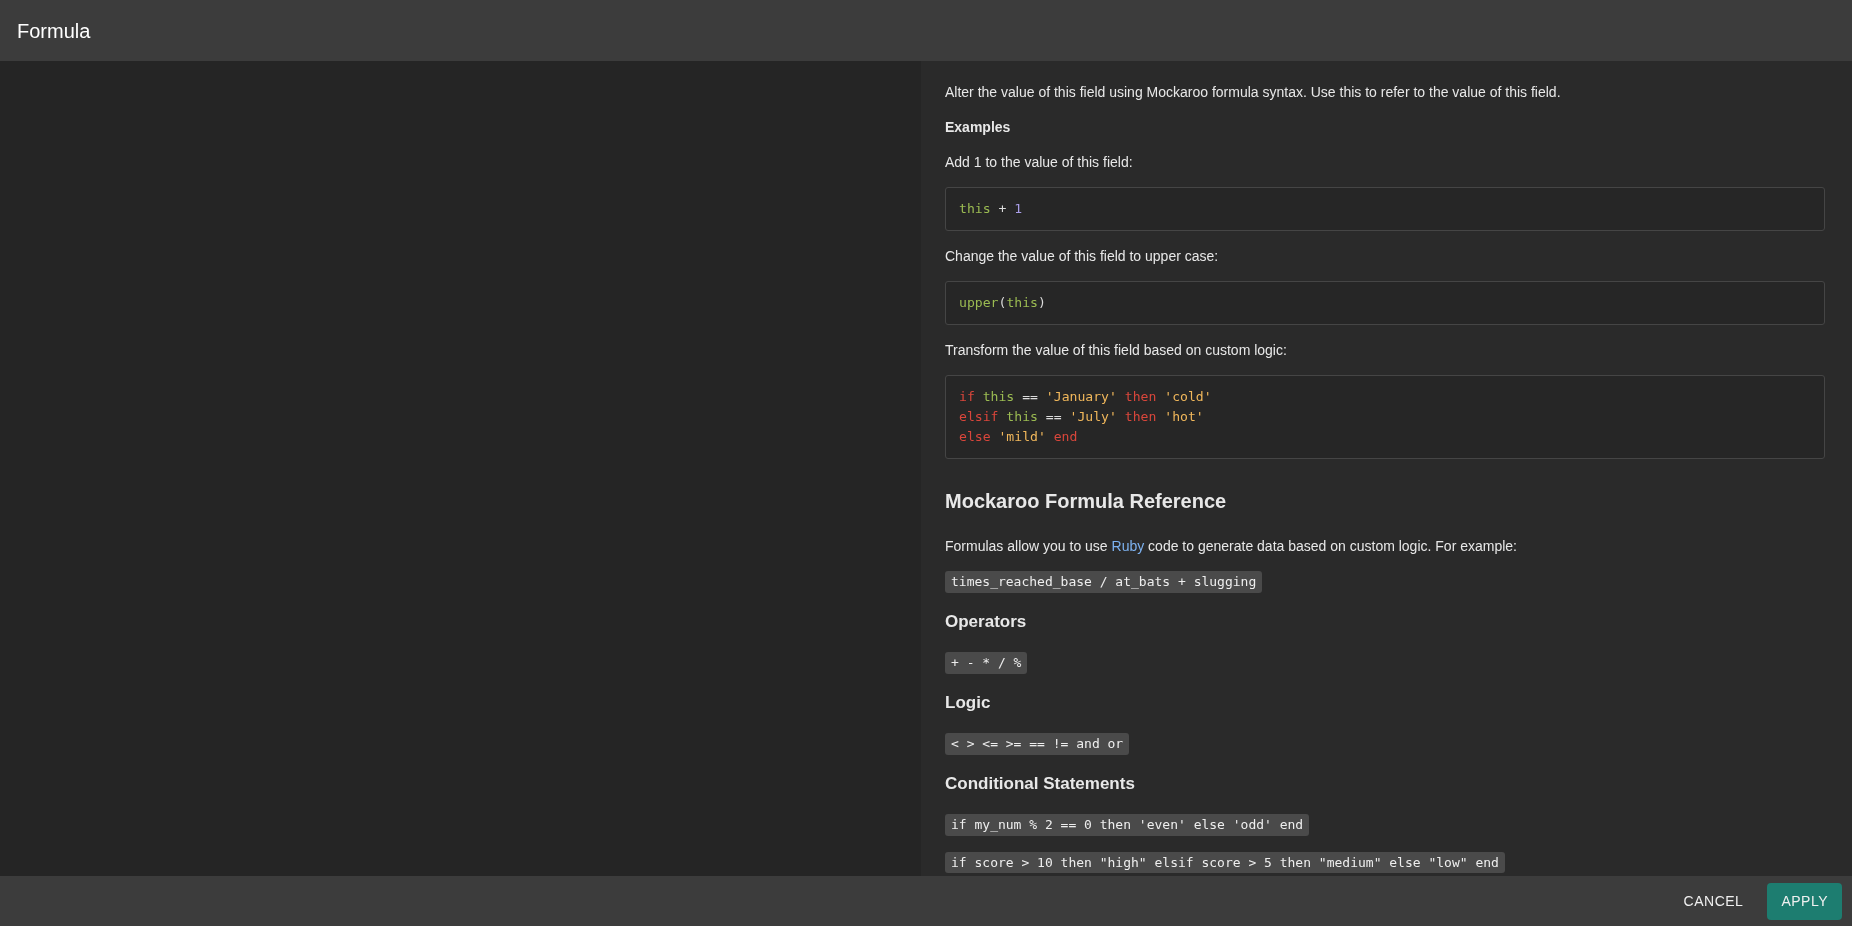 The height and width of the screenshot is (926, 1852). I want to click on ruby-link: Ruby, so click(1128, 546).